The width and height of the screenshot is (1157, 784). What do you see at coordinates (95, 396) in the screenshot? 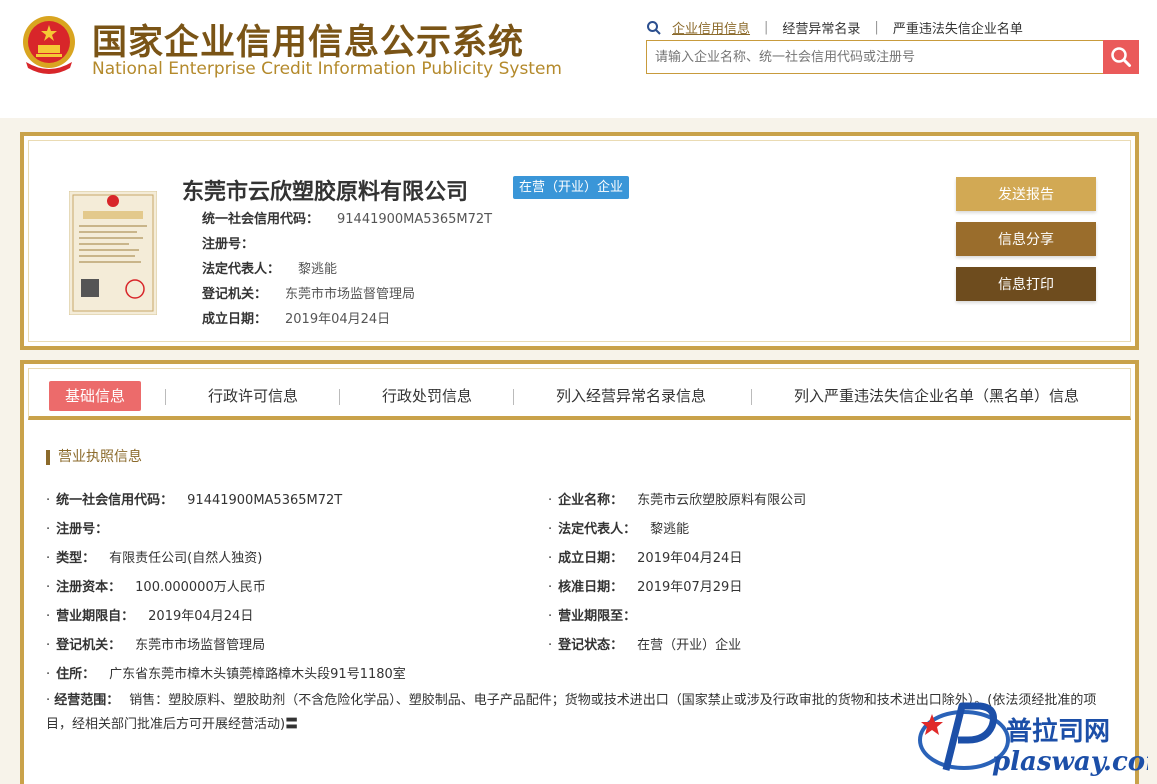
I see `tab-basic-info: 基础信息` at bounding box center [95, 396].